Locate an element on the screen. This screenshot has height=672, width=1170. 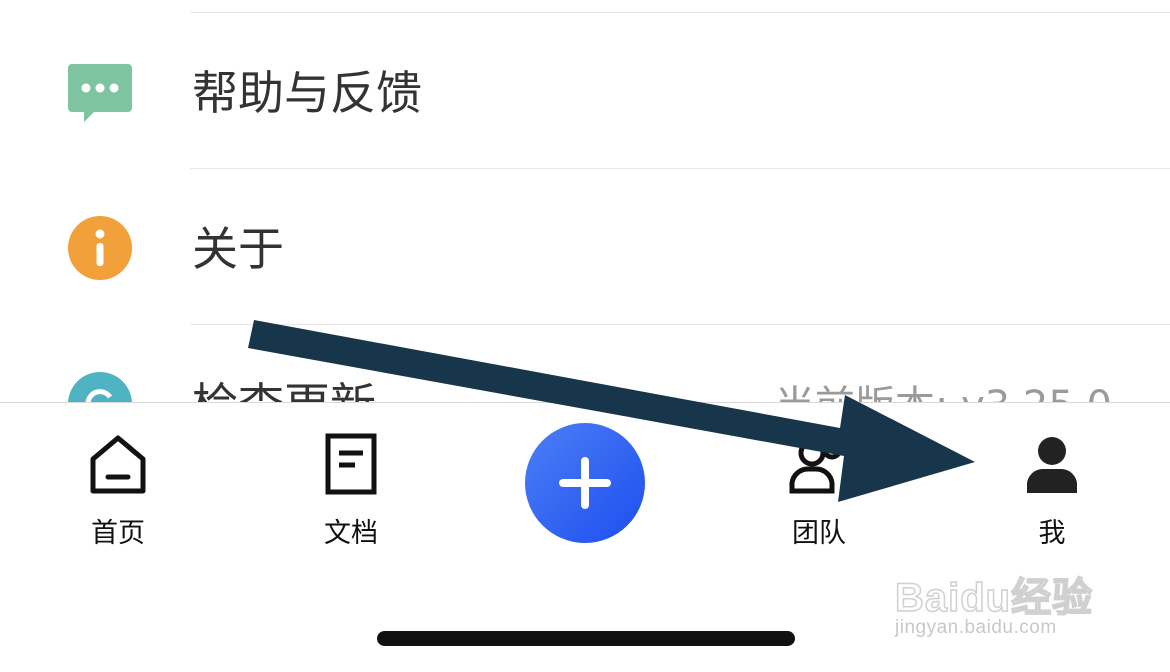
info-icon is located at coordinates (100, 248).